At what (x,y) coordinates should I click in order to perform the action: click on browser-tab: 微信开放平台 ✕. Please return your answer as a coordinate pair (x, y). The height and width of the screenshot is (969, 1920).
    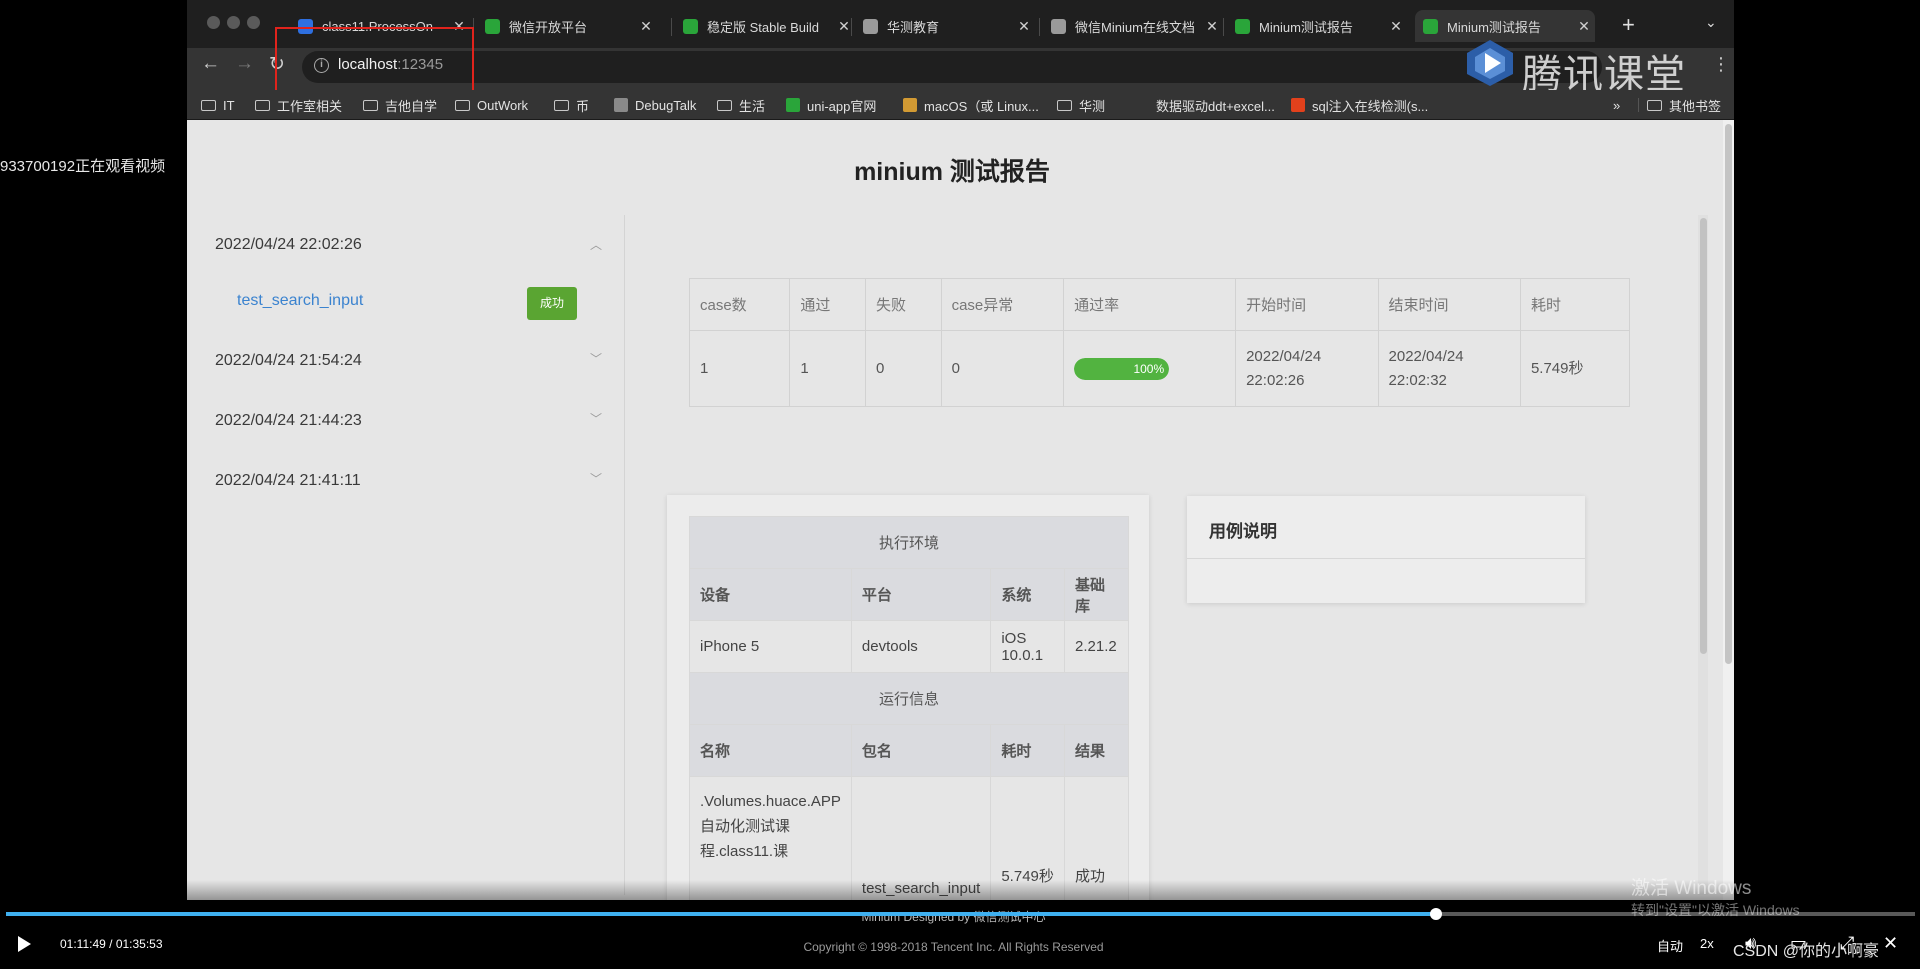
    Looking at the image, I should click on (567, 26).